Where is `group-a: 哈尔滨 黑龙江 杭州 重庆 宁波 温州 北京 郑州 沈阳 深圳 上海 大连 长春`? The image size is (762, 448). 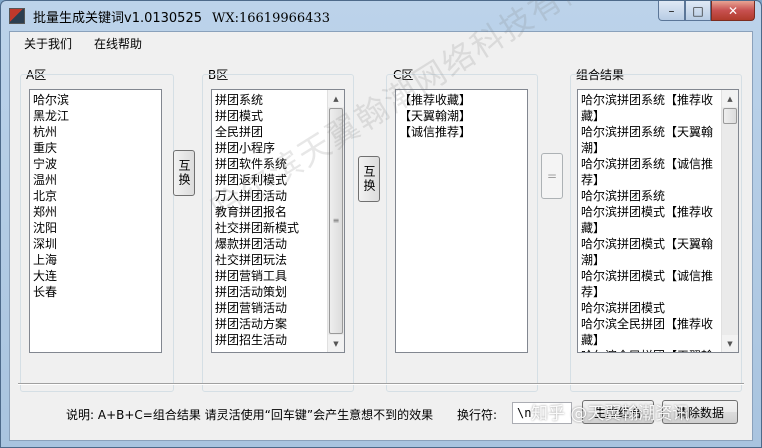
group-a: 哈尔滨 黑龙江 杭州 重庆 宁波 温州 北京 郑州 沈阳 深圳 上海 大连 长春 is located at coordinates (97, 233).